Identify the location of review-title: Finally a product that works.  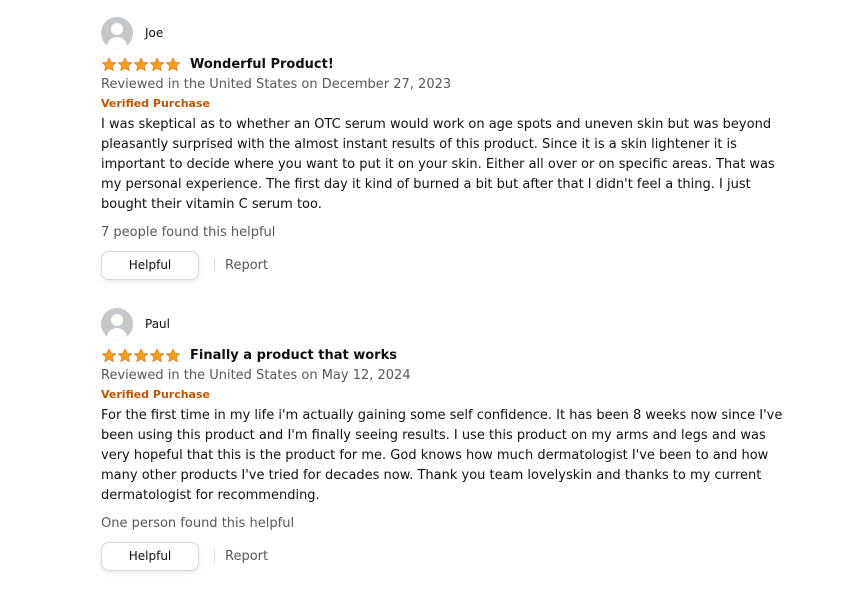
(293, 355).